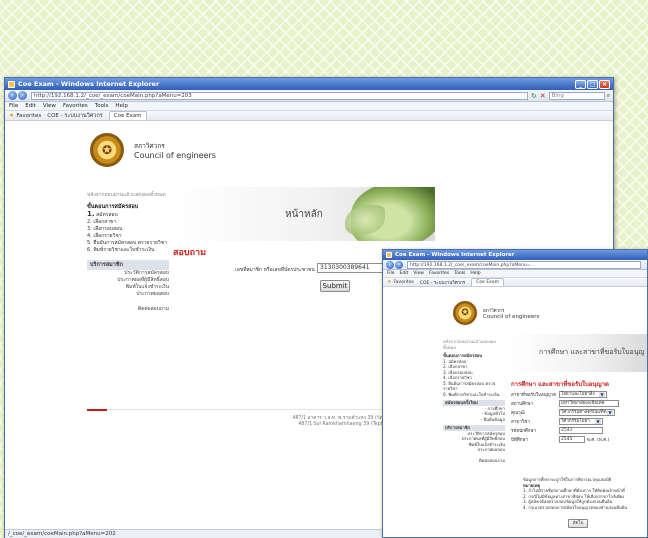  I want to click on next-button: ถัดไป, so click(578, 523).